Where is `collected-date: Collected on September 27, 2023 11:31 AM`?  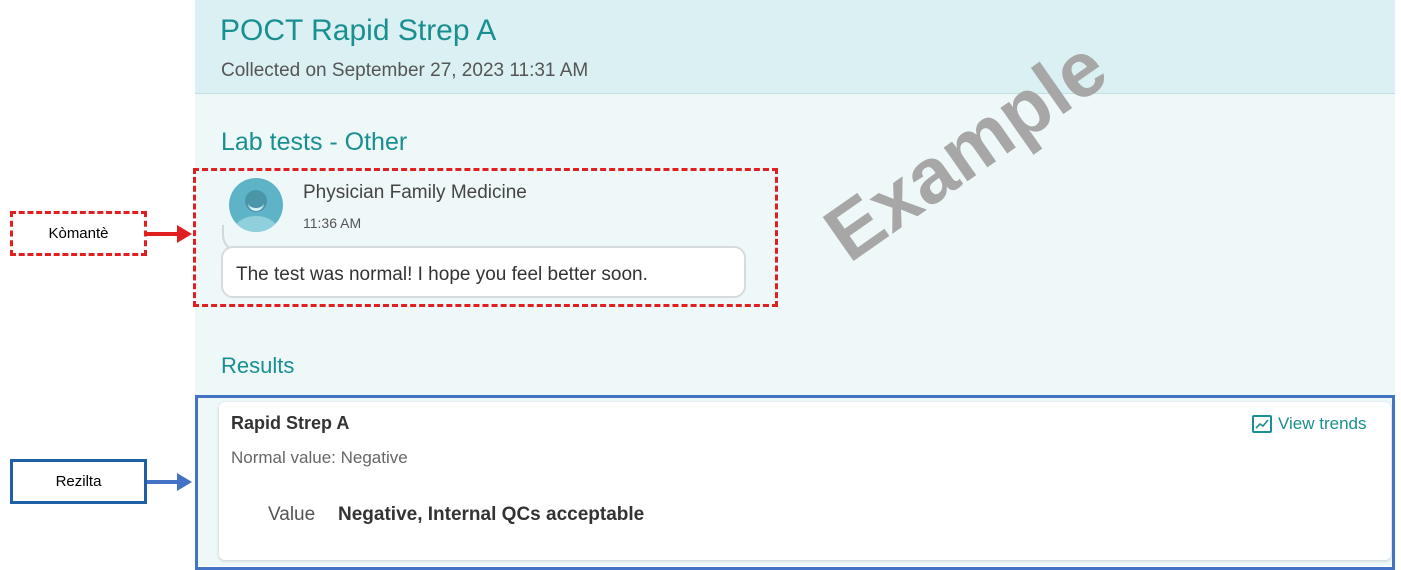
collected-date: Collected on September 27, 2023 11:31 AM is located at coordinates (405, 70).